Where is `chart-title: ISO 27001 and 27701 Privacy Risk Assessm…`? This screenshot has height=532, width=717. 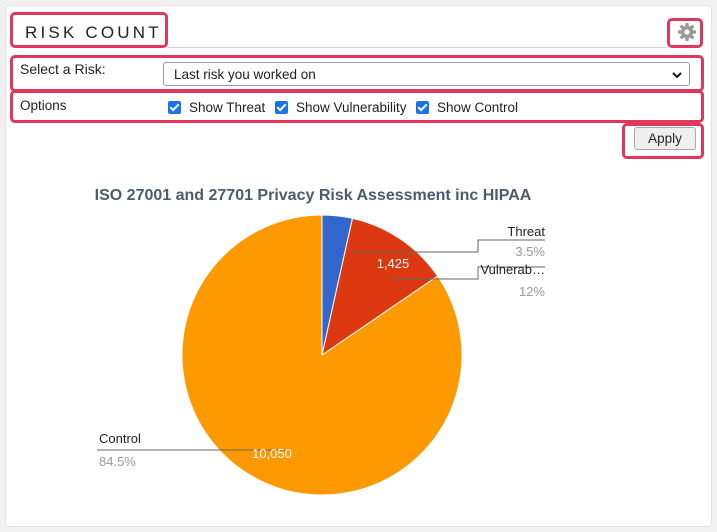 chart-title: ISO 27001 and 27701 Privacy Risk Assessm… is located at coordinates (313, 195).